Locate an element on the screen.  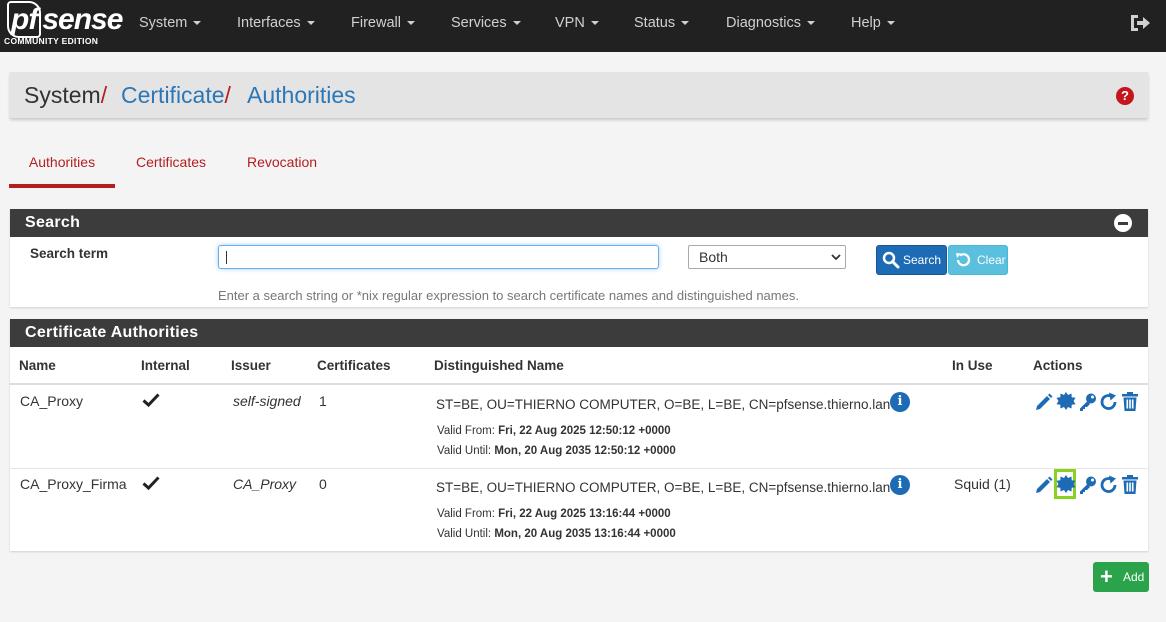
tab-revocation: Revocation is located at coordinates (282, 162).